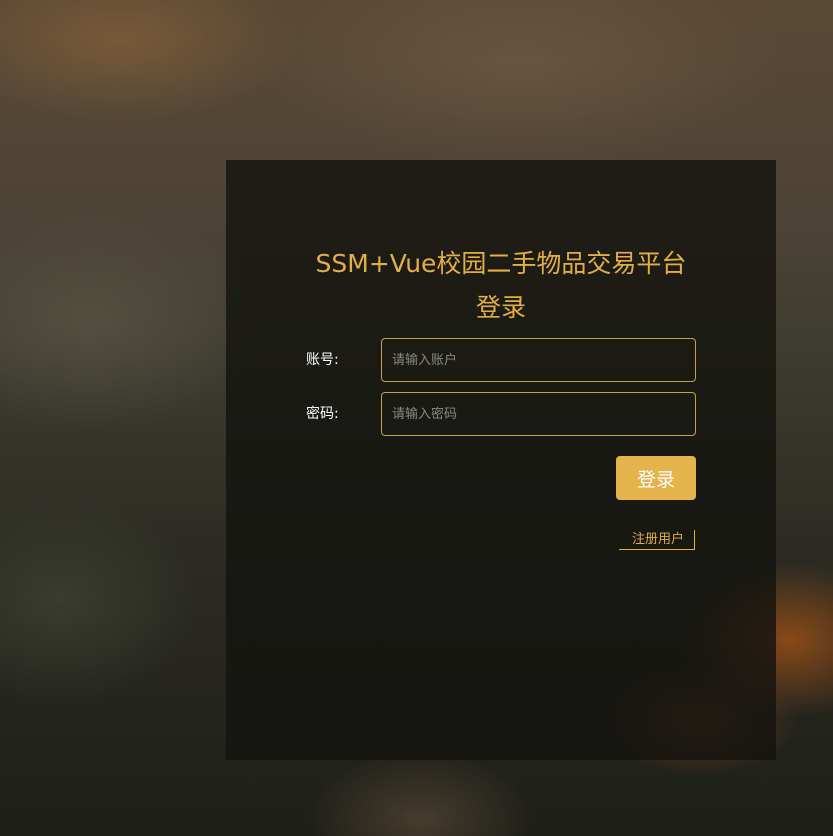  What do you see at coordinates (322, 360) in the screenshot?
I see `account-label: 账号:` at bounding box center [322, 360].